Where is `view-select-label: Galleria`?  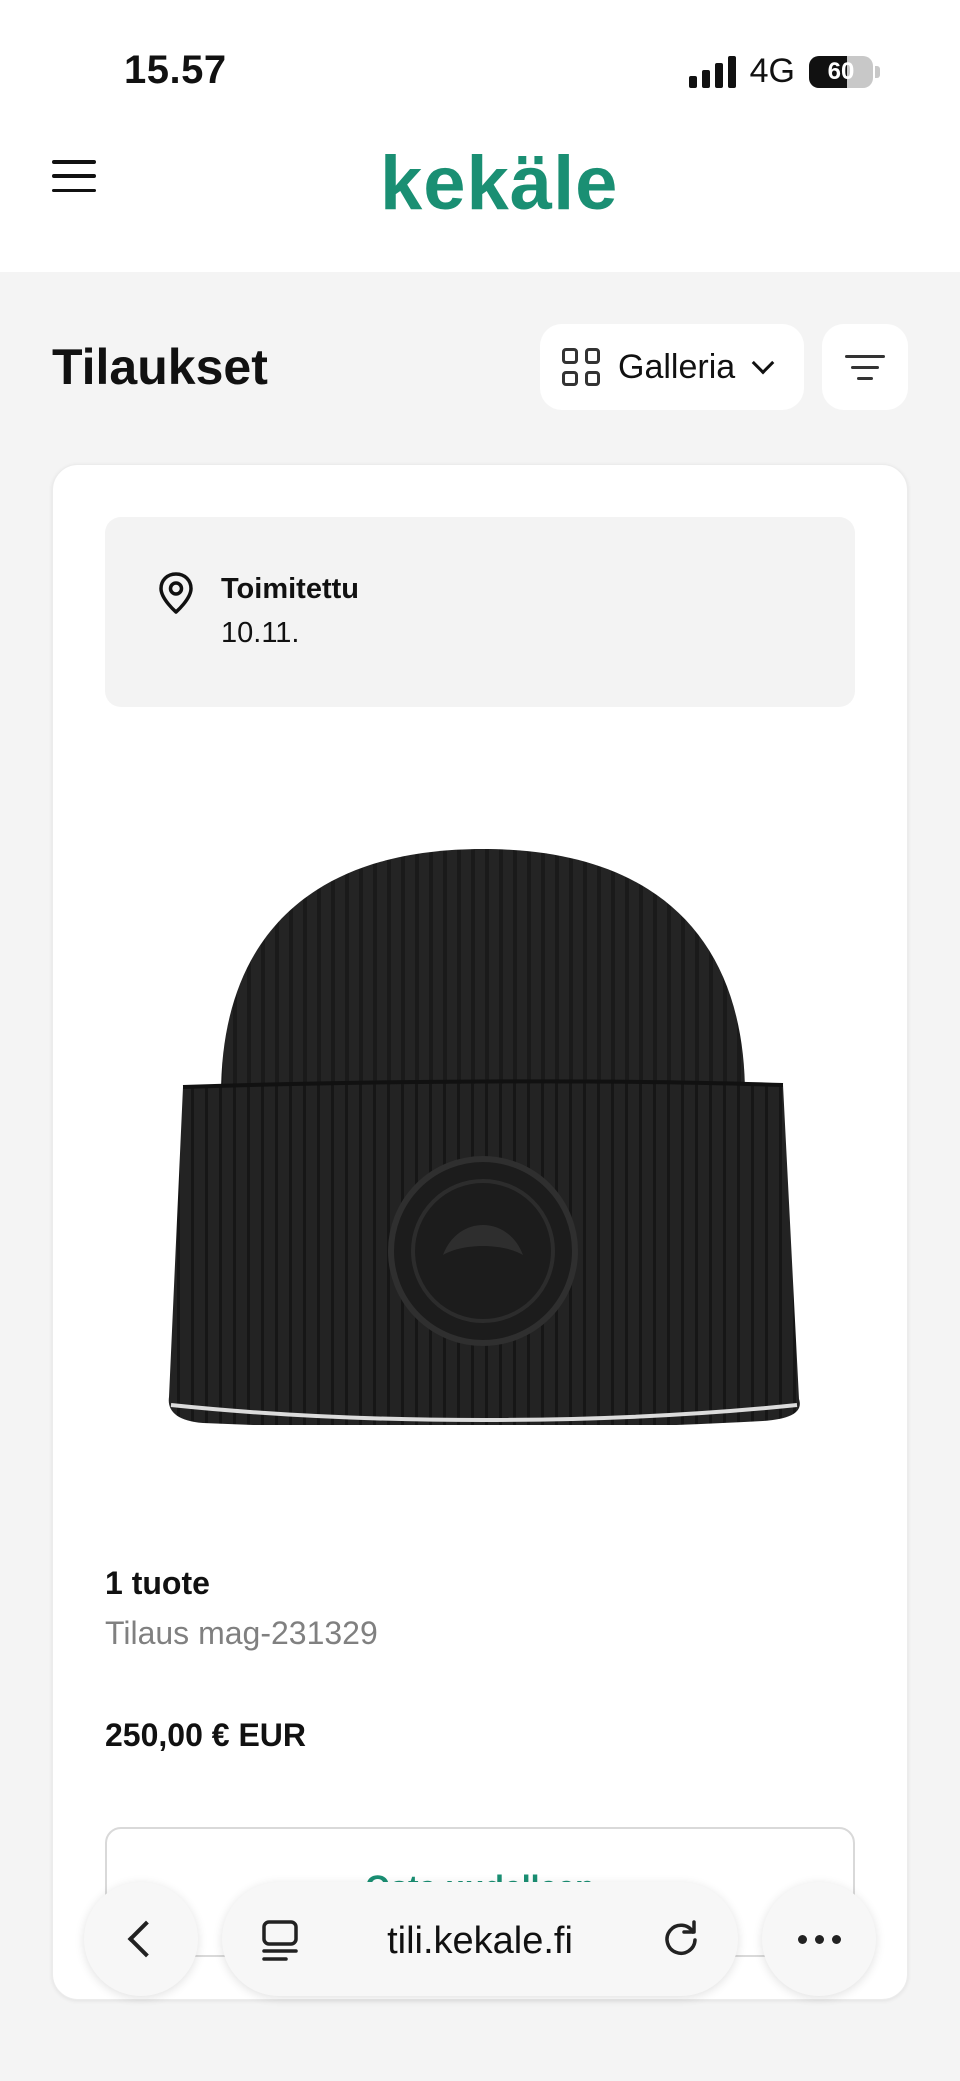
view-select-label: Galleria is located at coordinates (677, 366).